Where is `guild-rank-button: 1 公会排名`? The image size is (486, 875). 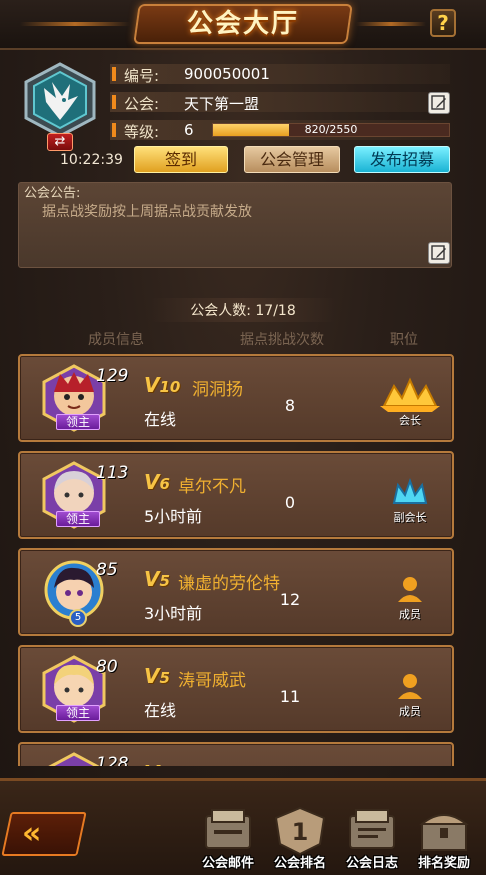
guild-rank-button: 1 公会排名 is located at coordinates (300, 839).